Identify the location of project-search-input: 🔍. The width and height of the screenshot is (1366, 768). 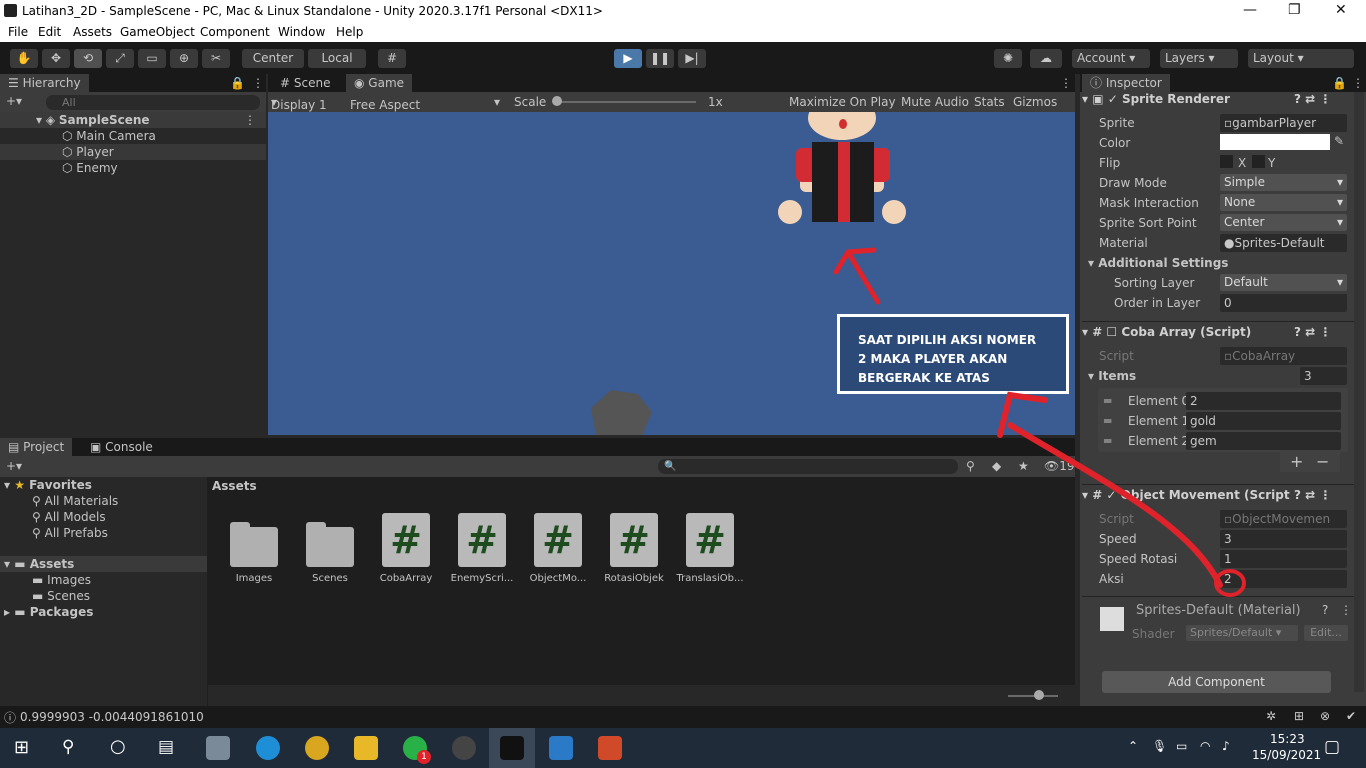
(808, 466).